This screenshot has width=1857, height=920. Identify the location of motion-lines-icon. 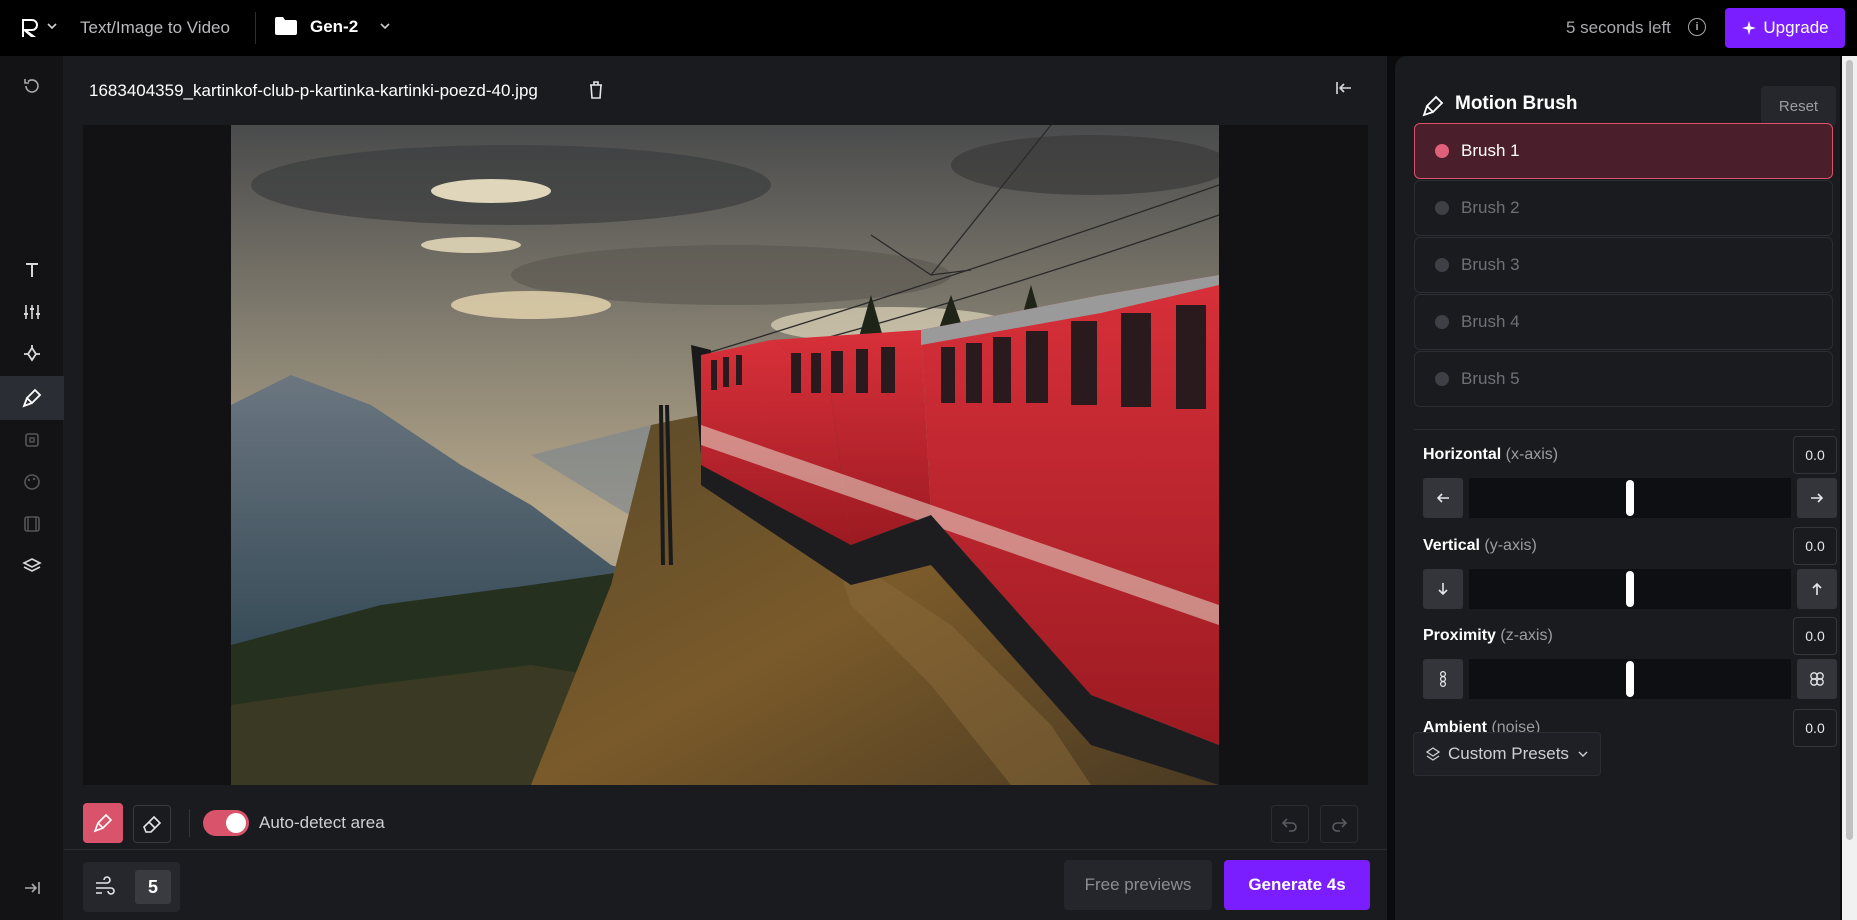
(104, 889).